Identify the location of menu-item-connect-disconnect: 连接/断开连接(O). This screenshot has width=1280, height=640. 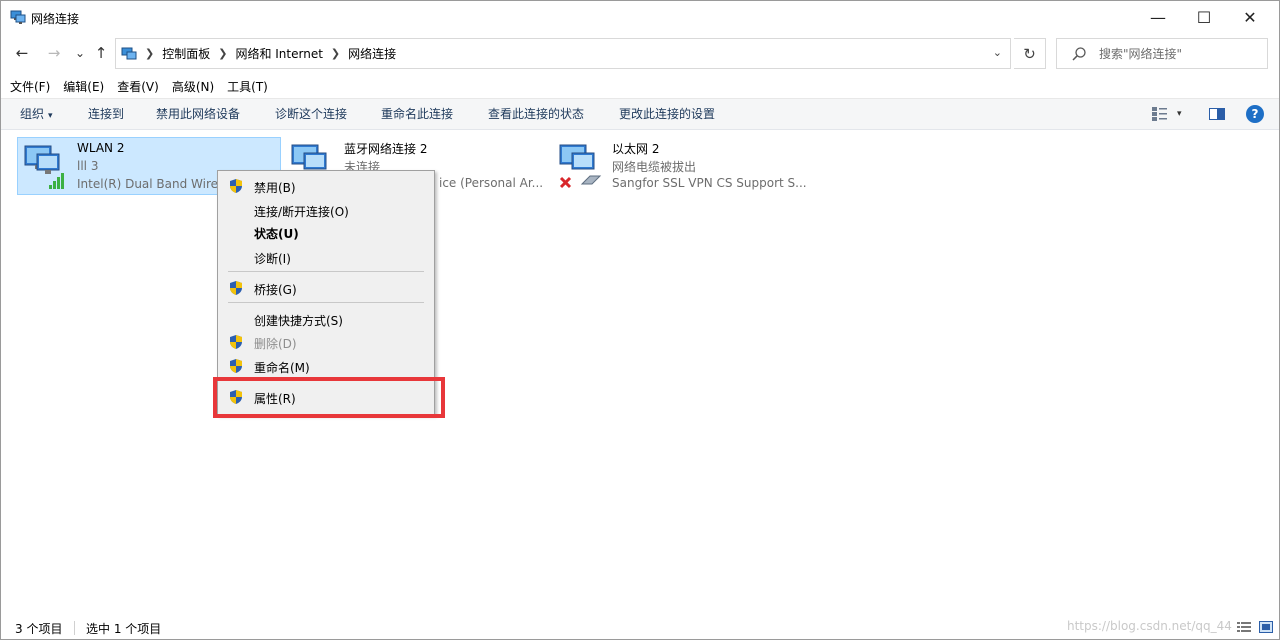
(326, 210).